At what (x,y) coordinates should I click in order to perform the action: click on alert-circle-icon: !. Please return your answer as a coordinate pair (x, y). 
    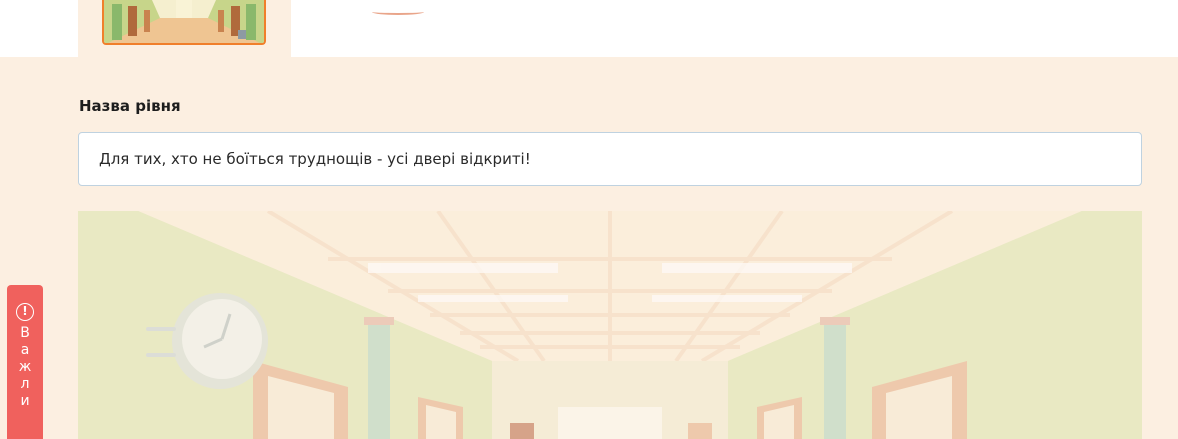
    Looking at the image, I should click on (25, 312).